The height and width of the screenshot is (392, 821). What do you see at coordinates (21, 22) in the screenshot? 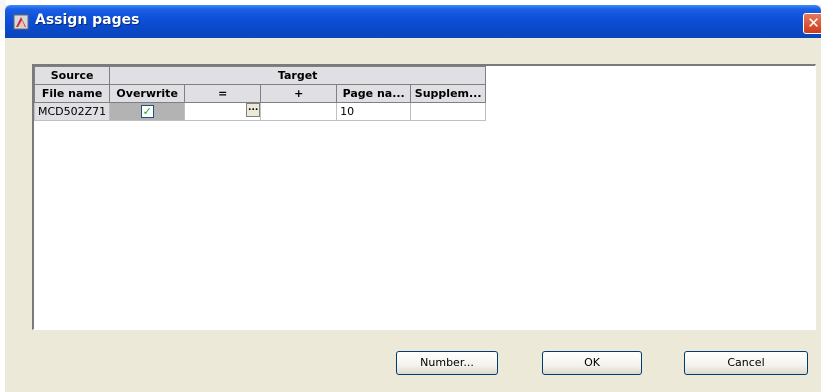
I see `app-icon` at bounding box center [21, 22].